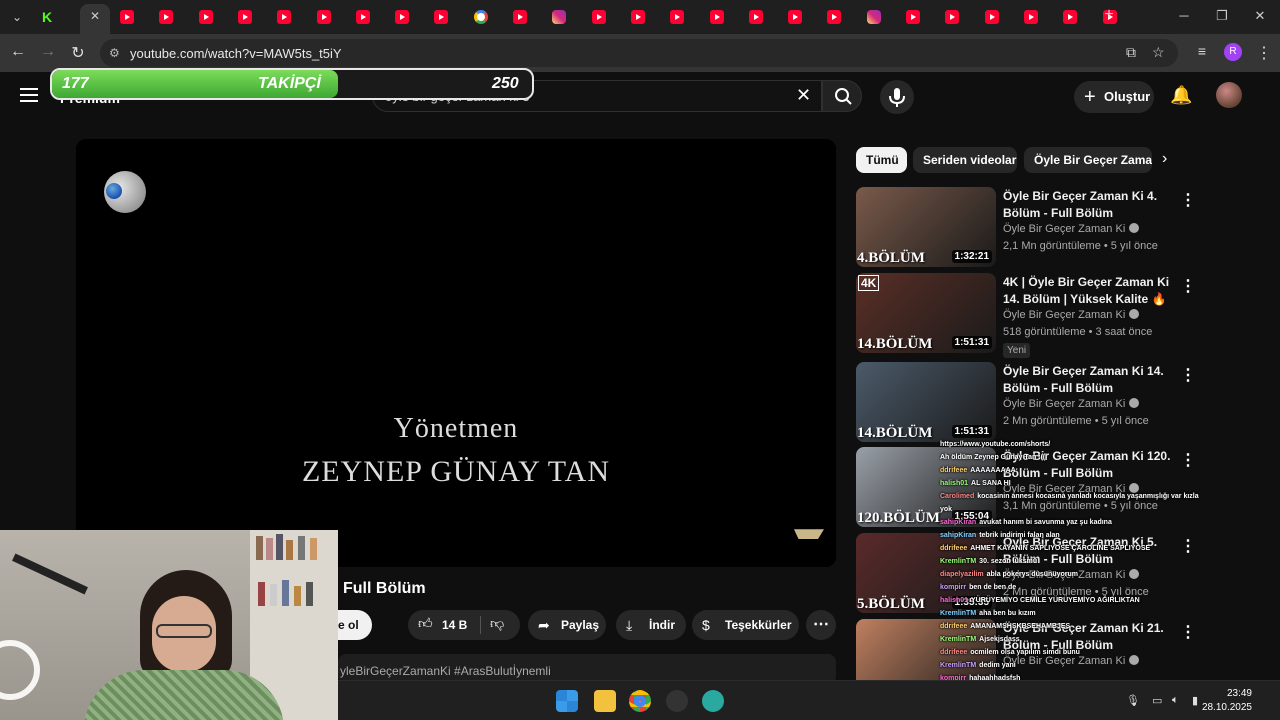 The image size is (1280, 720). I want to click on chrome-icon, so click(640, 701).